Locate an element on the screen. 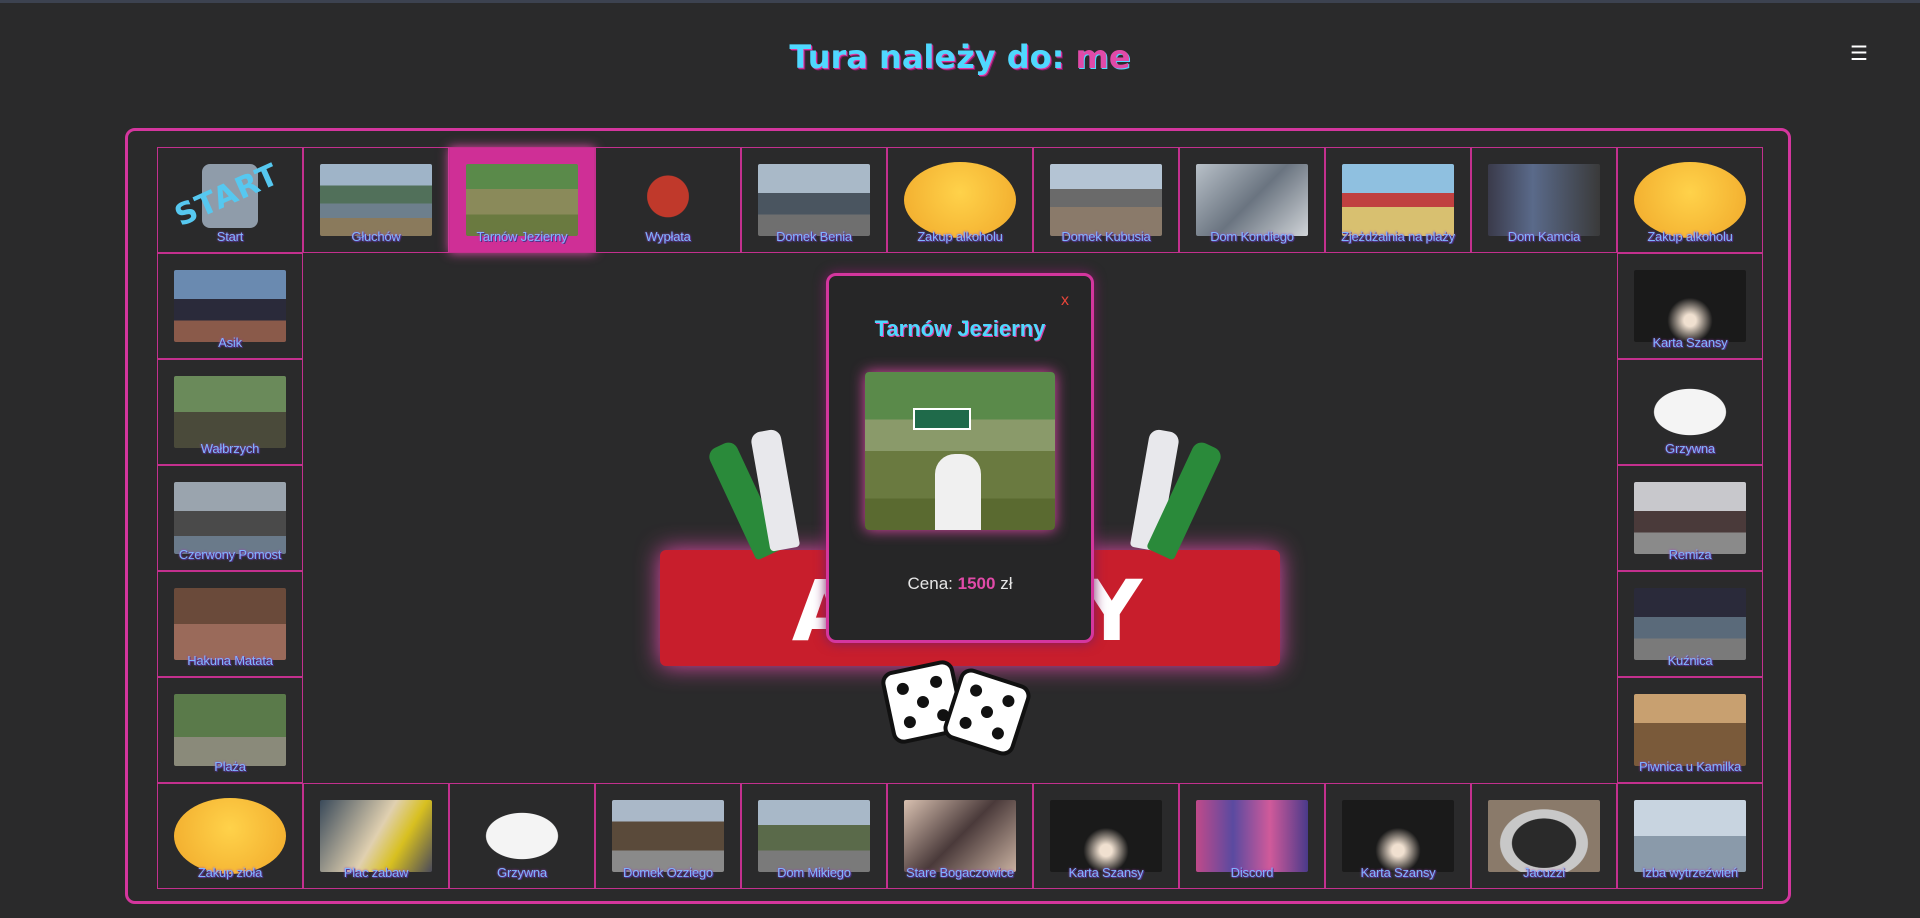  board-field: Remiza is located at coordinates (1690, 518).